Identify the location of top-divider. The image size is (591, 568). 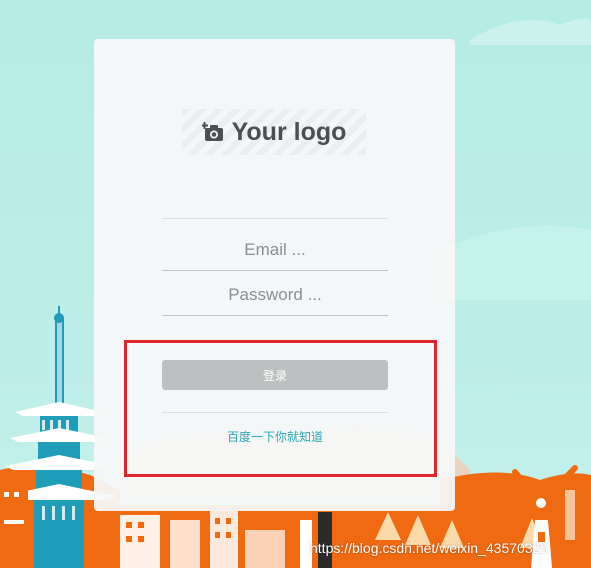
(275, 218).